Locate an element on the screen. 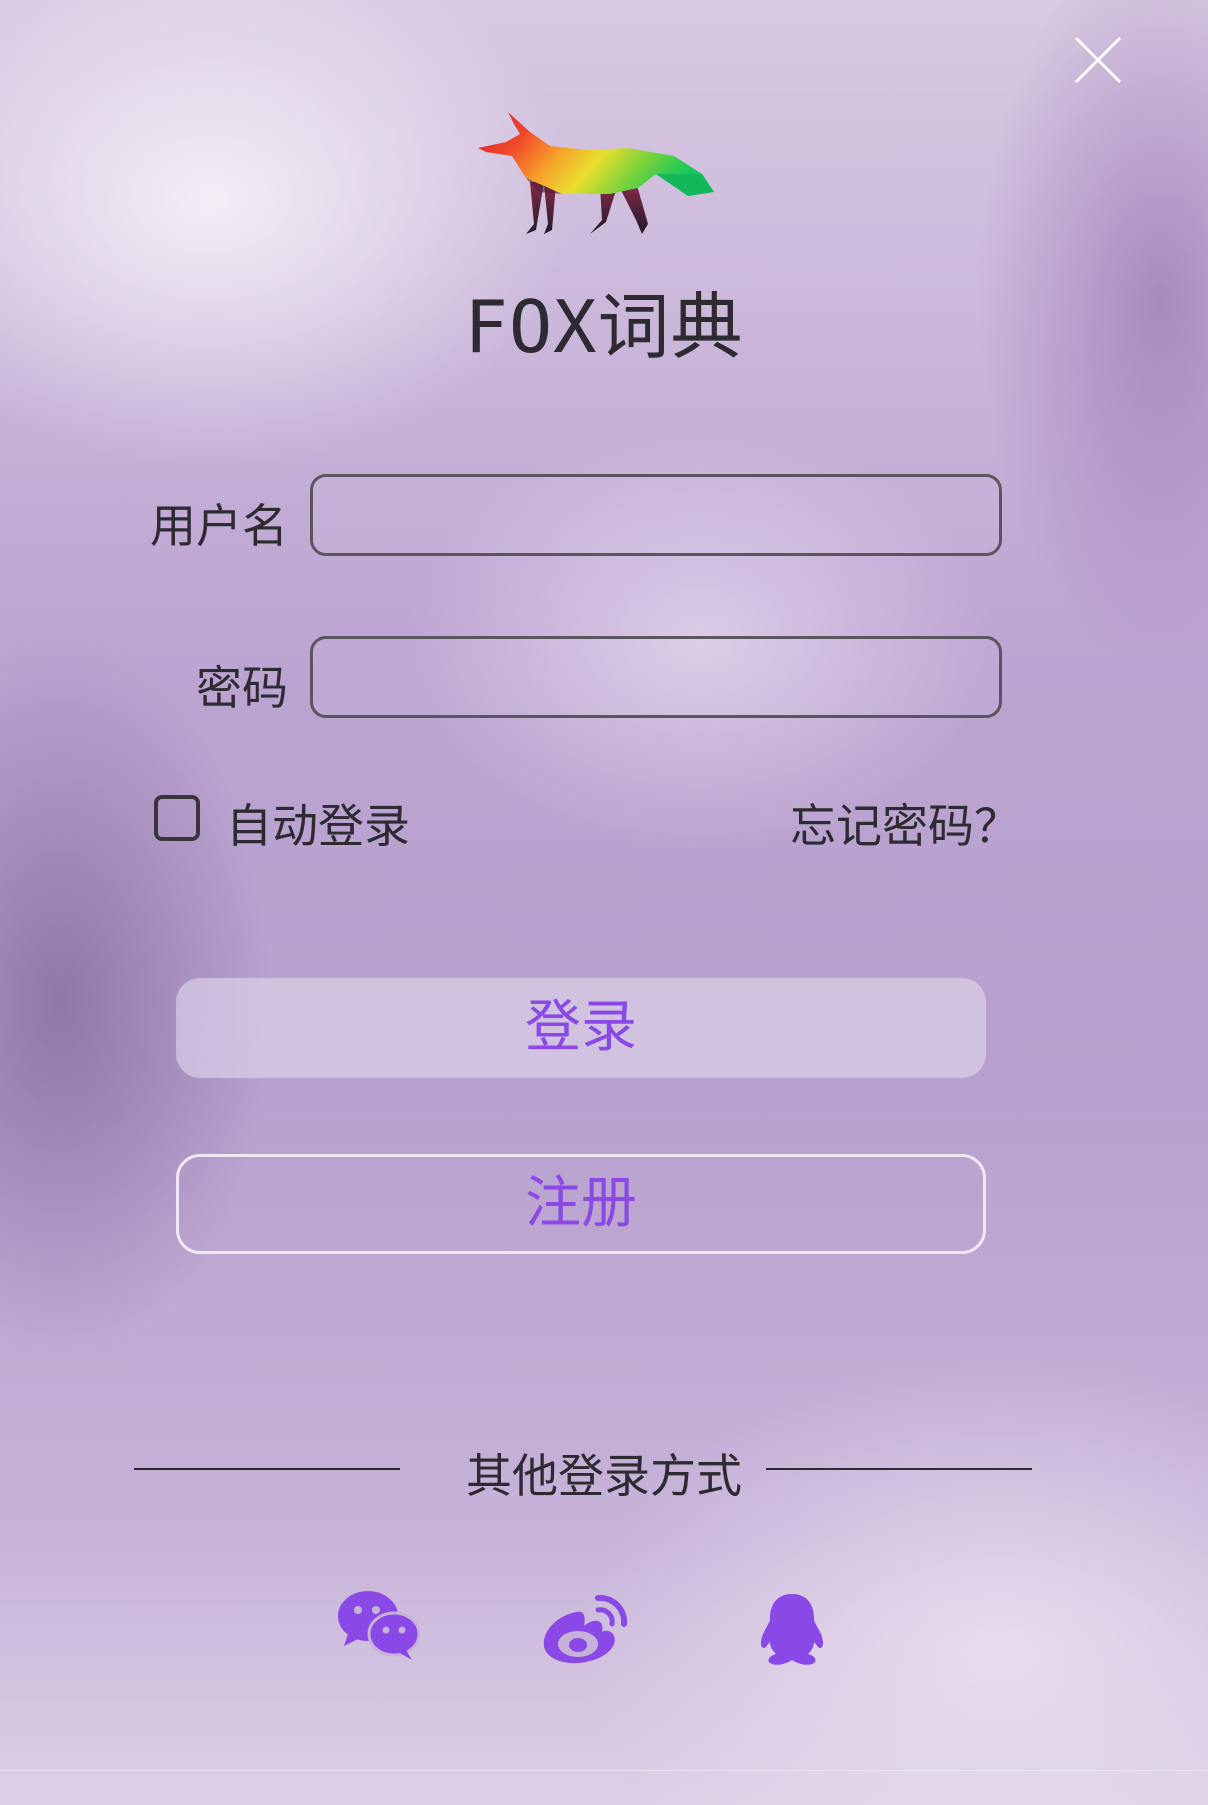 The image size is (1208, 1805). password-input is located at coordinates (656, 677).